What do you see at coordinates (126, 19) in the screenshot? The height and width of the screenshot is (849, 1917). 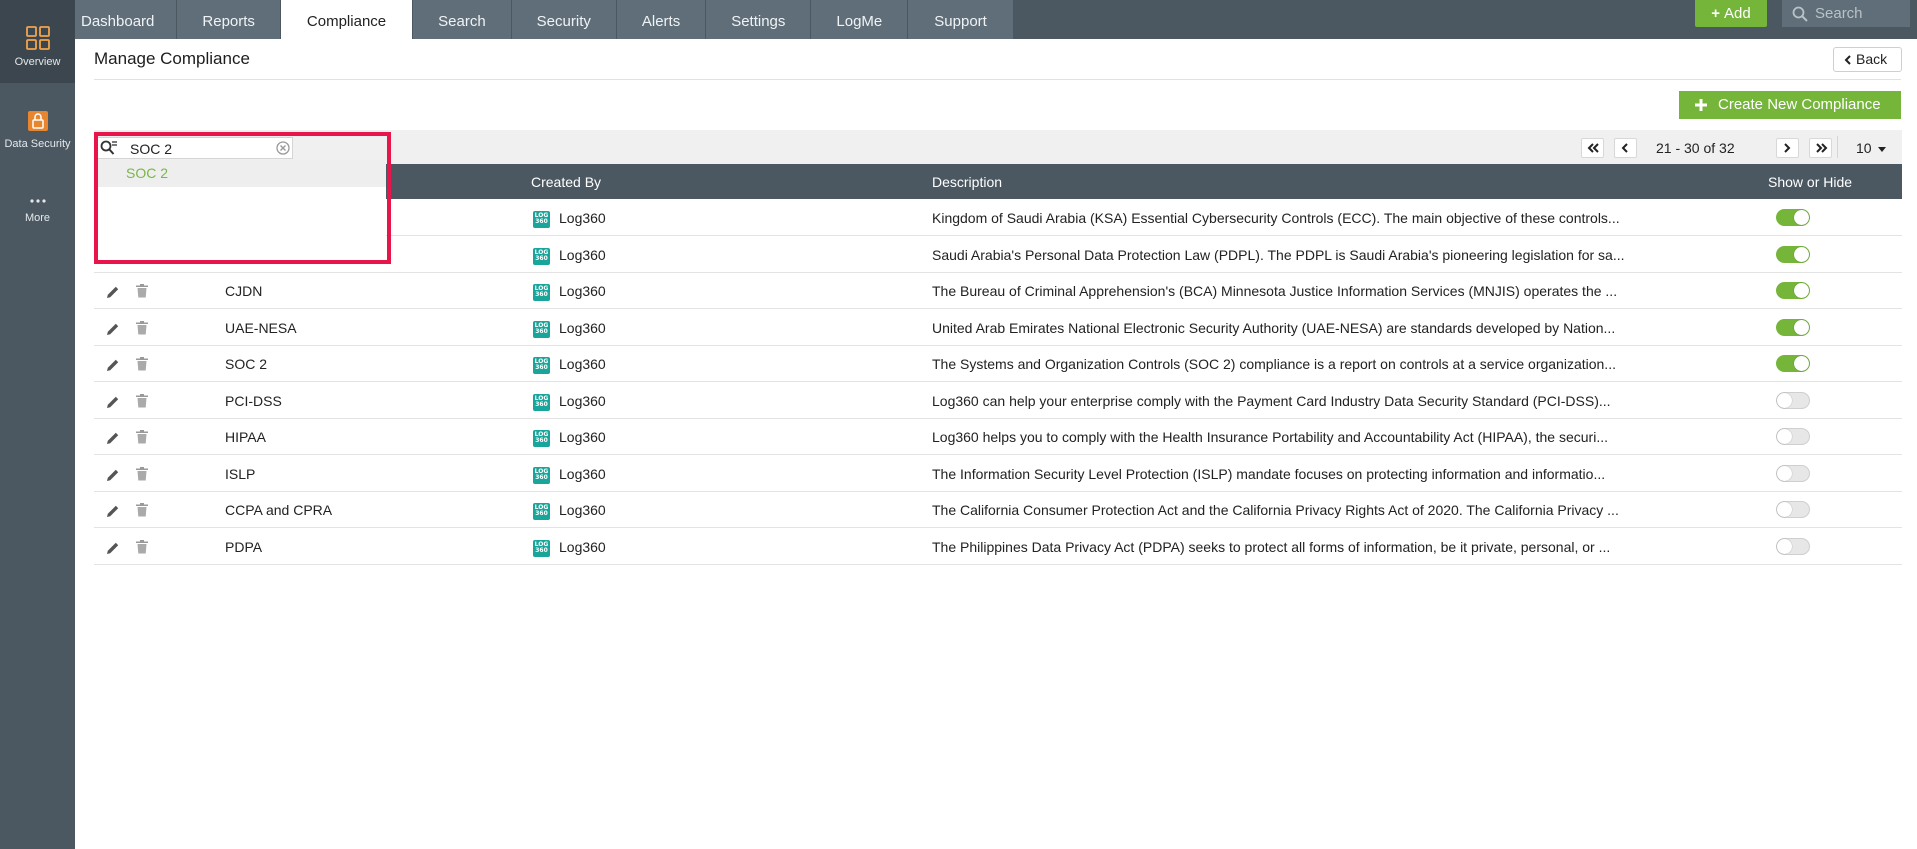 I see `tab-dashboard: Dashboard` at bounding box center [126, 19].